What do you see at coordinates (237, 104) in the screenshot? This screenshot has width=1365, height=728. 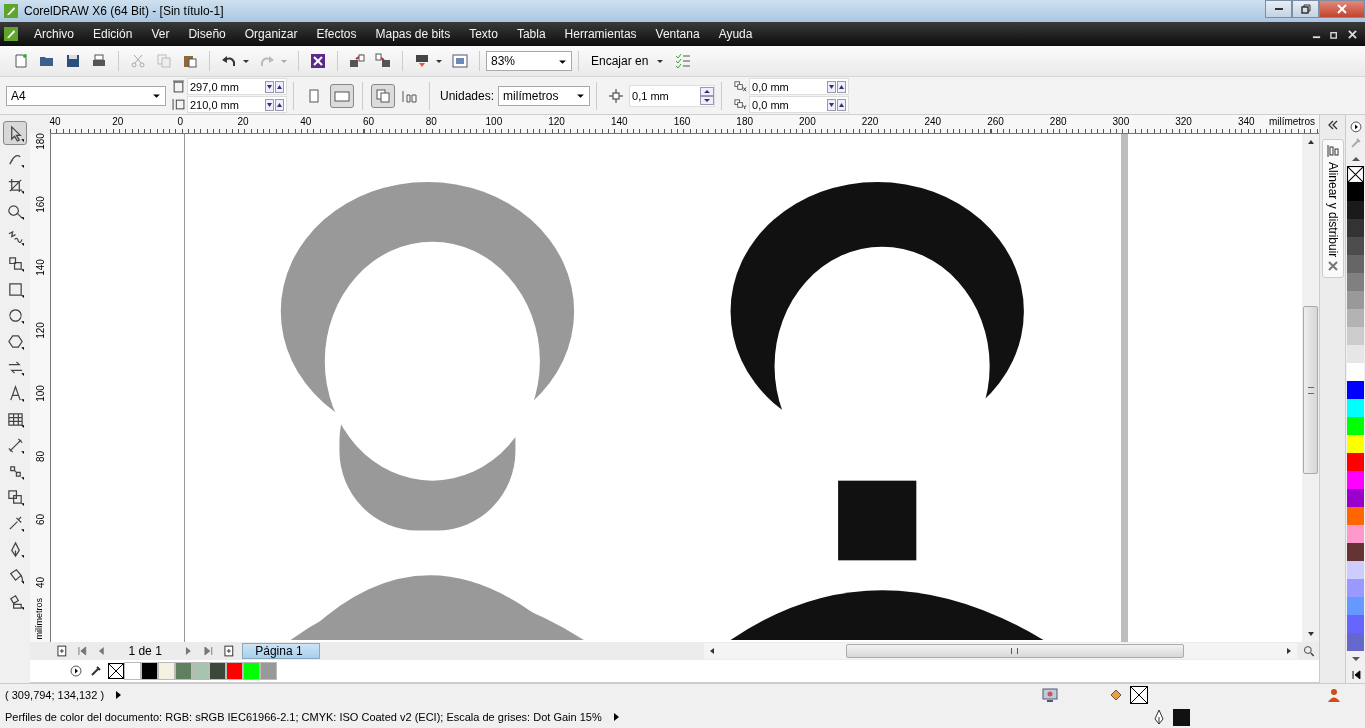 I see `height-field: 210,0 mm` at bounding box center [237, 104].